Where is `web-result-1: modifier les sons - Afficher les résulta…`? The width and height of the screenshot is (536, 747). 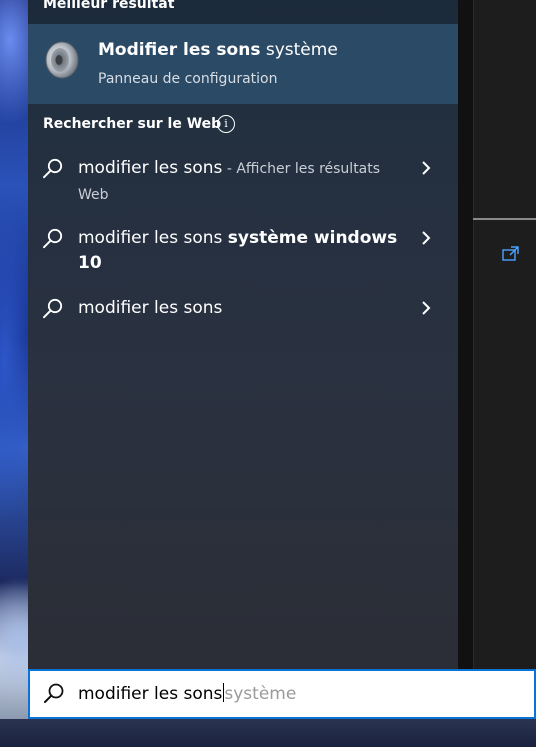
web-result-1: modifier les sons - Afficher les résulta… is located at coordinates (243, 184).